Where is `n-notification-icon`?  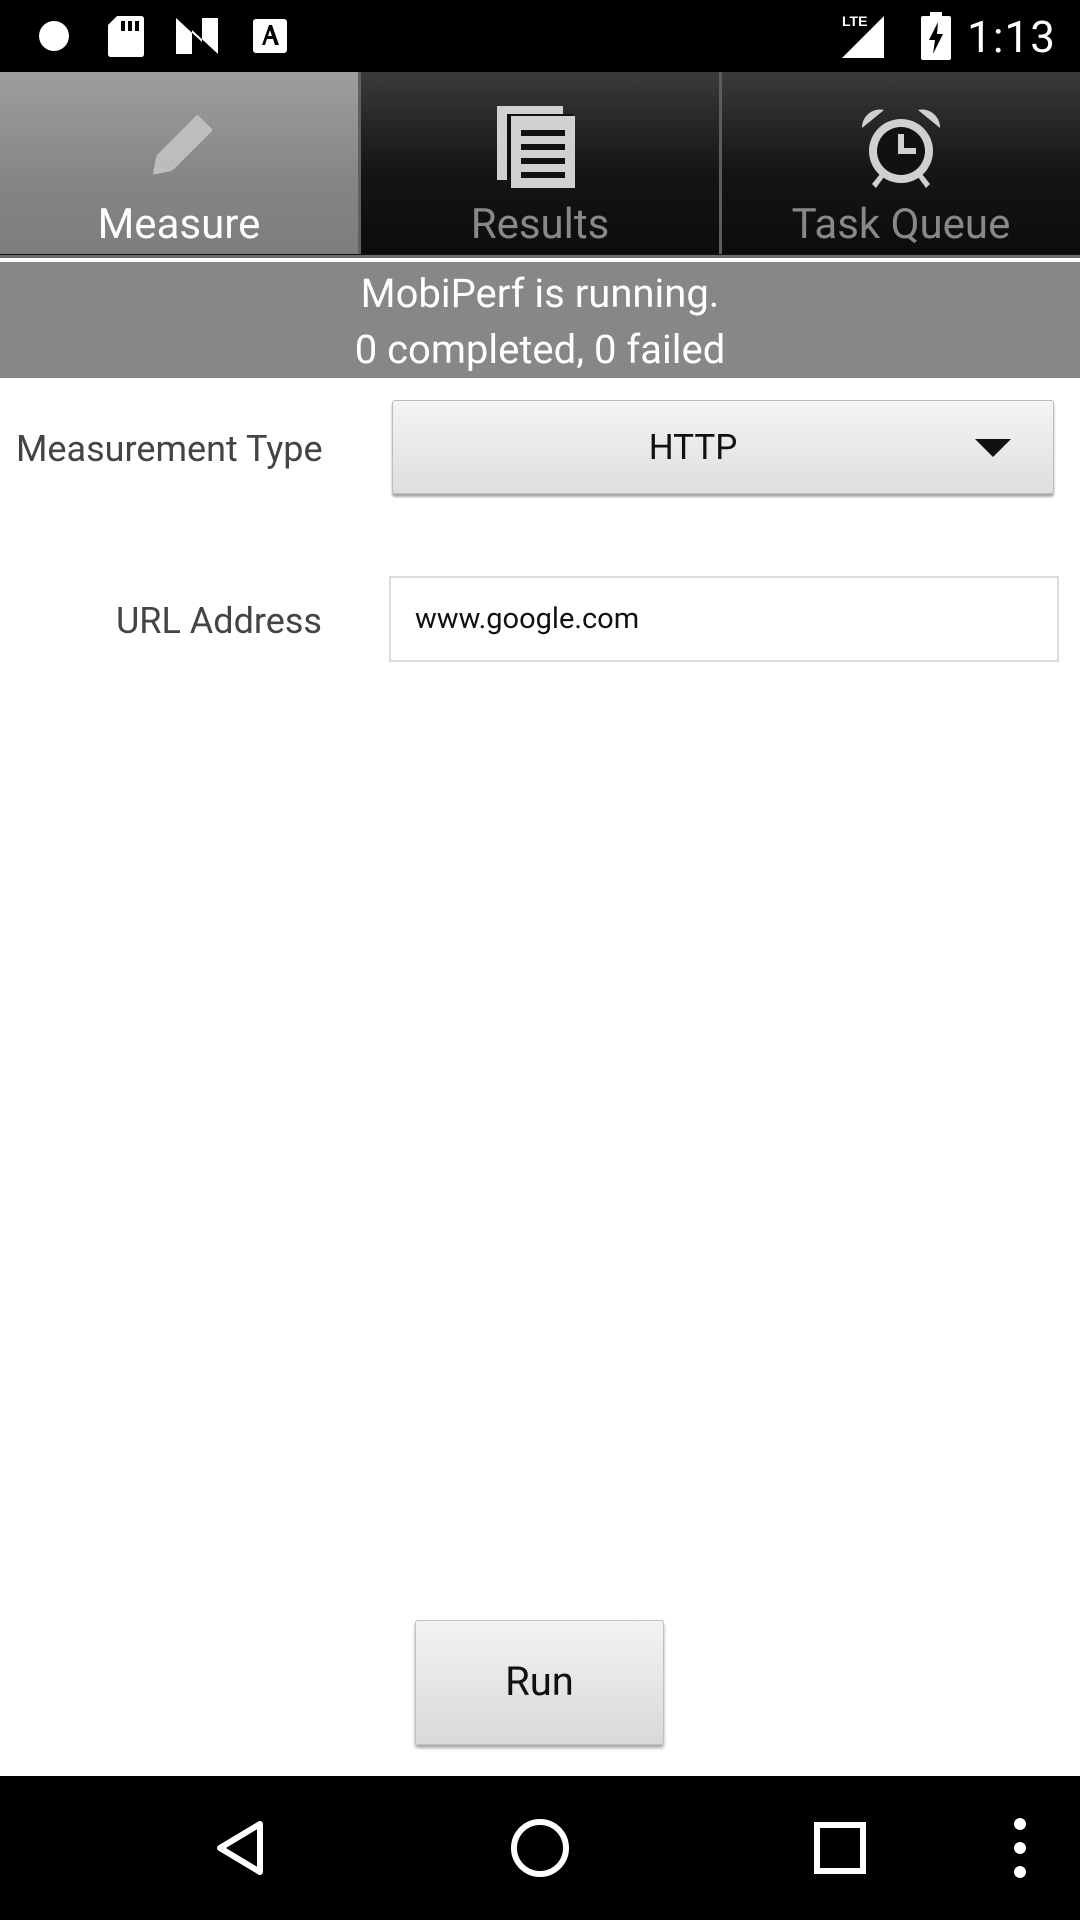 n-notification-icon is located at coordinates (197, 36).